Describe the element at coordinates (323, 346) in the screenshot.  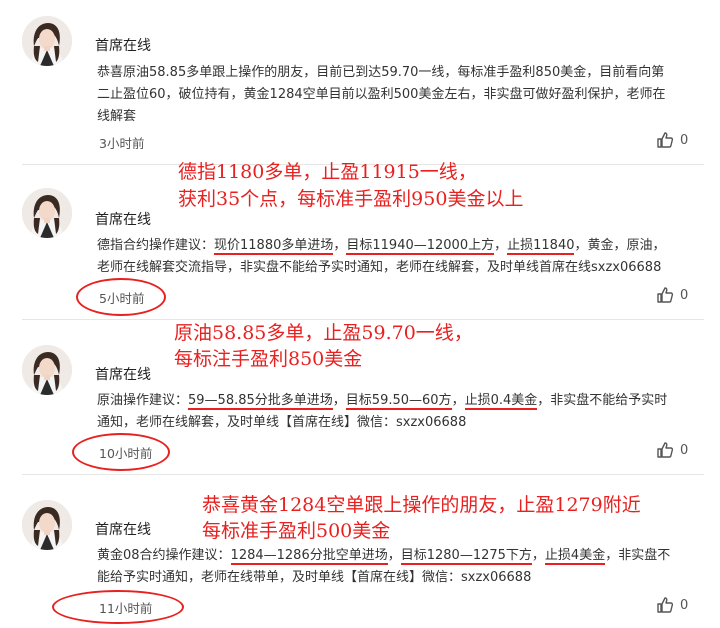
I see `annotation: 原油58.85多单，止盈59.70一线， 每标注手盈利850美金` at that location.